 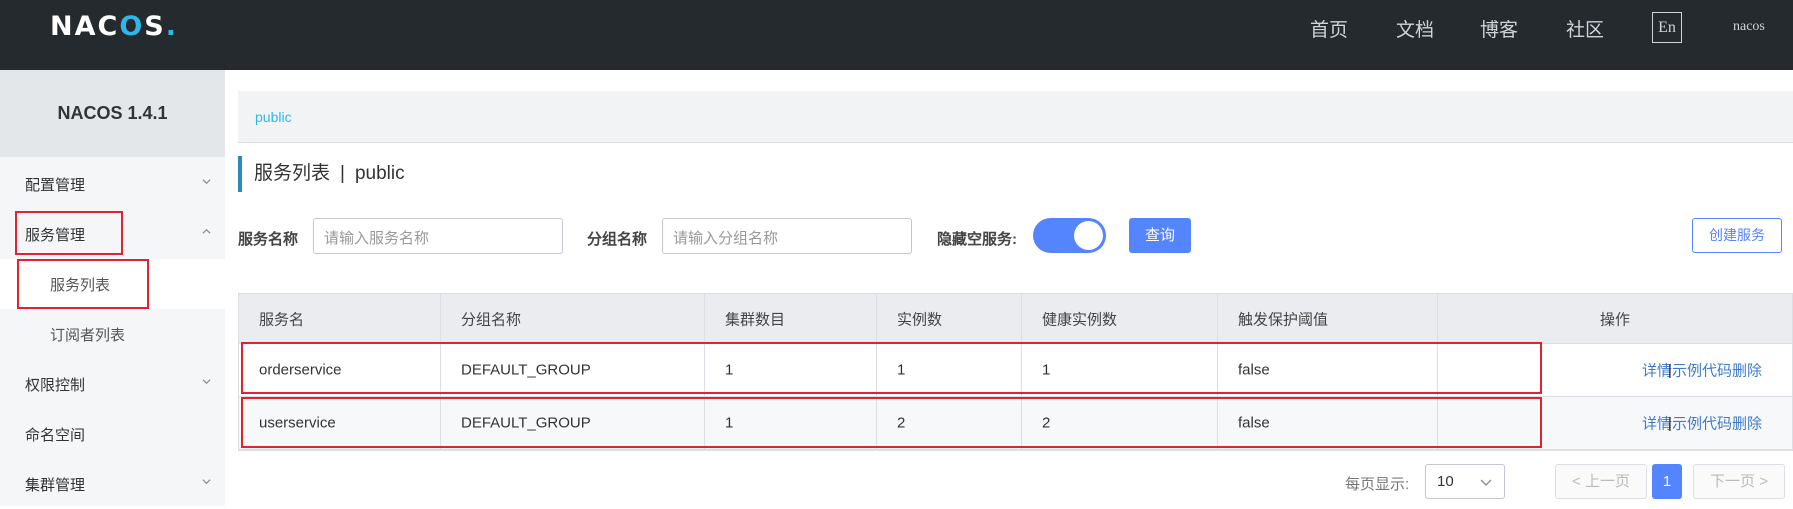 I want to click on user-name: nacos, so click(x=1749, y=27).